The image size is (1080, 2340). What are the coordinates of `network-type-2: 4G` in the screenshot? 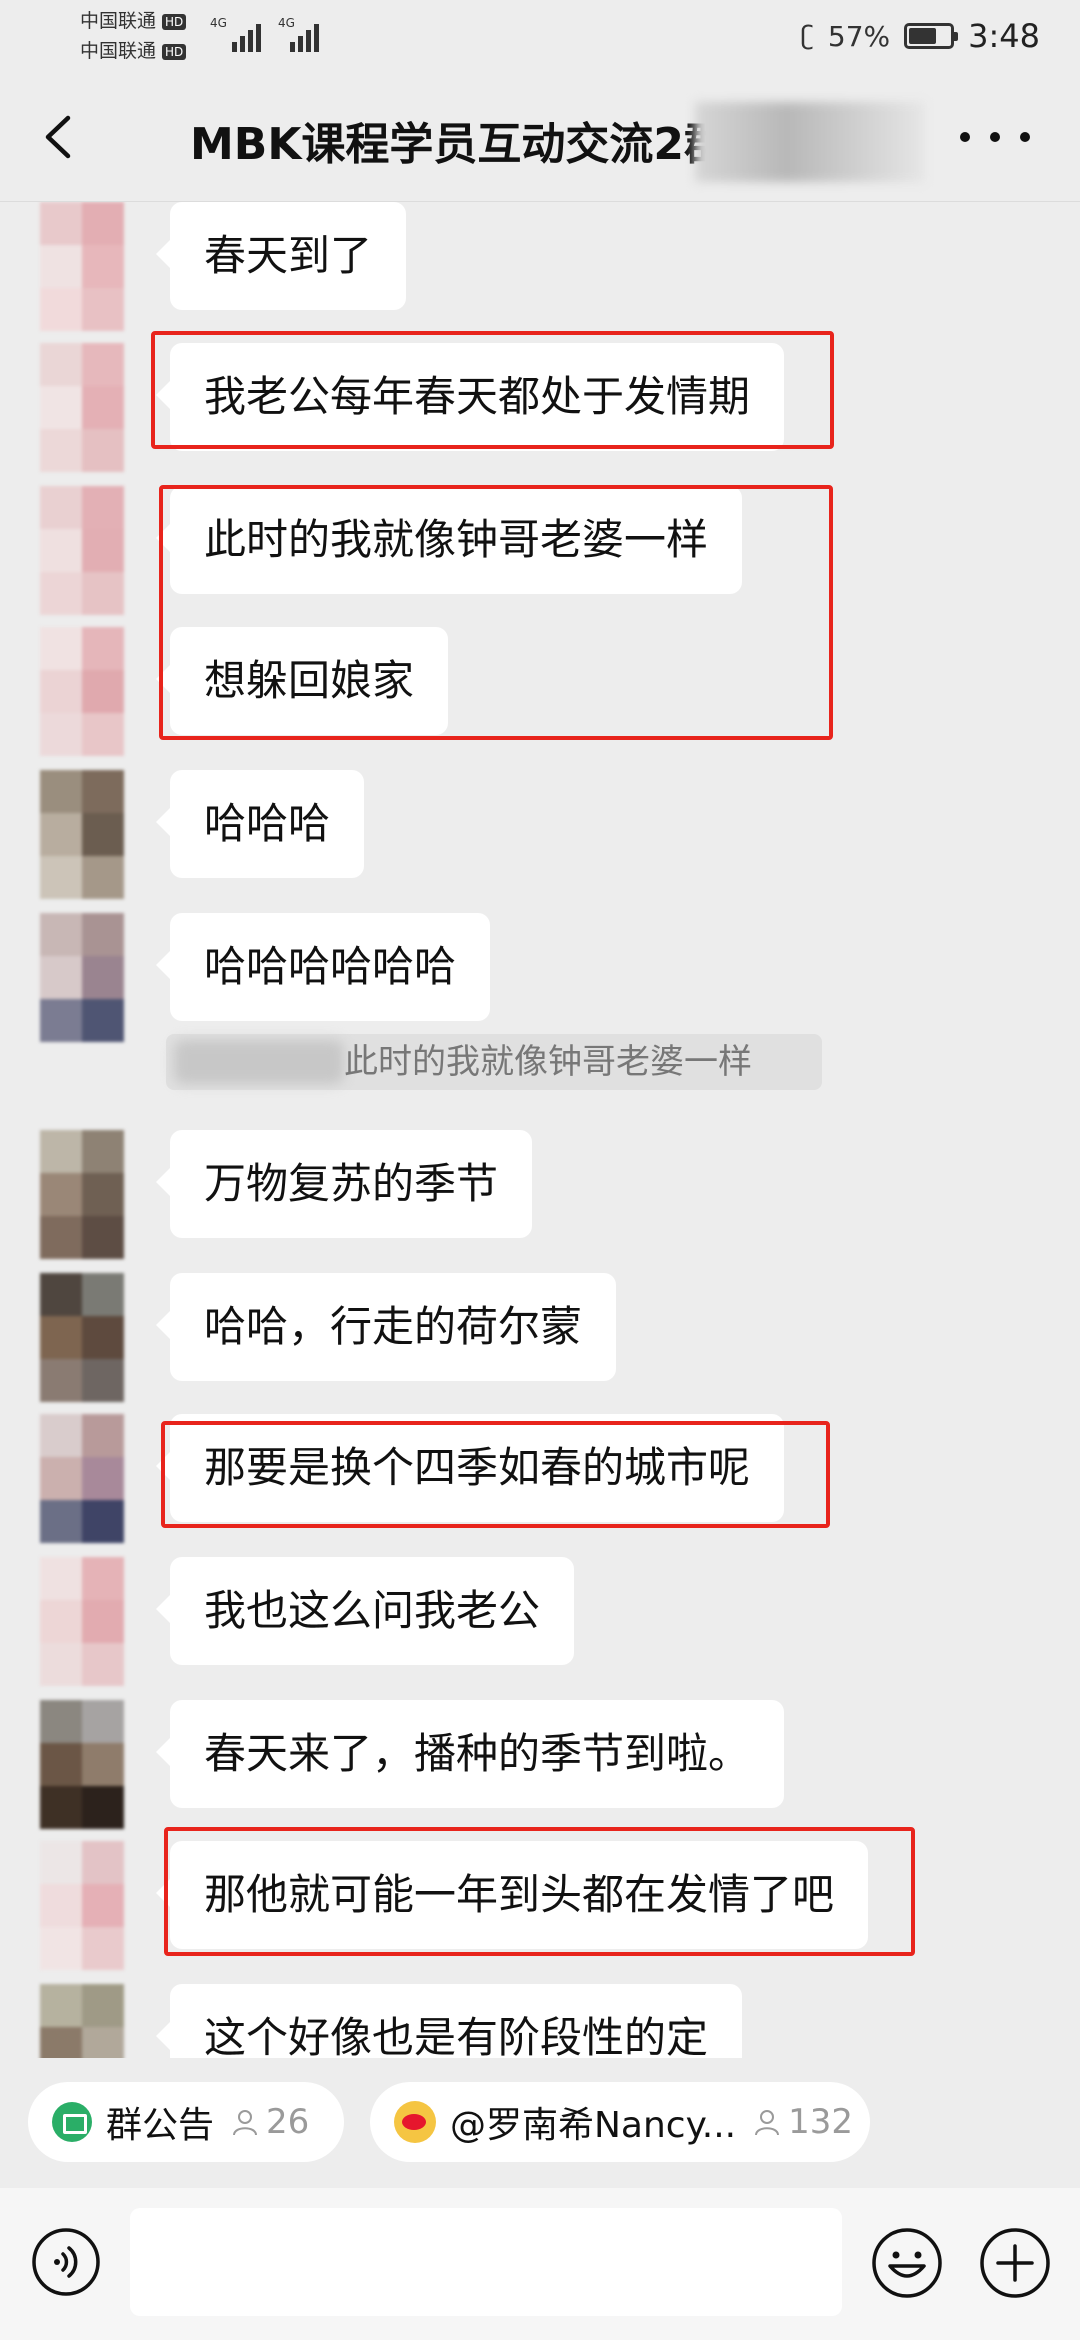 It's located at (286, 23).